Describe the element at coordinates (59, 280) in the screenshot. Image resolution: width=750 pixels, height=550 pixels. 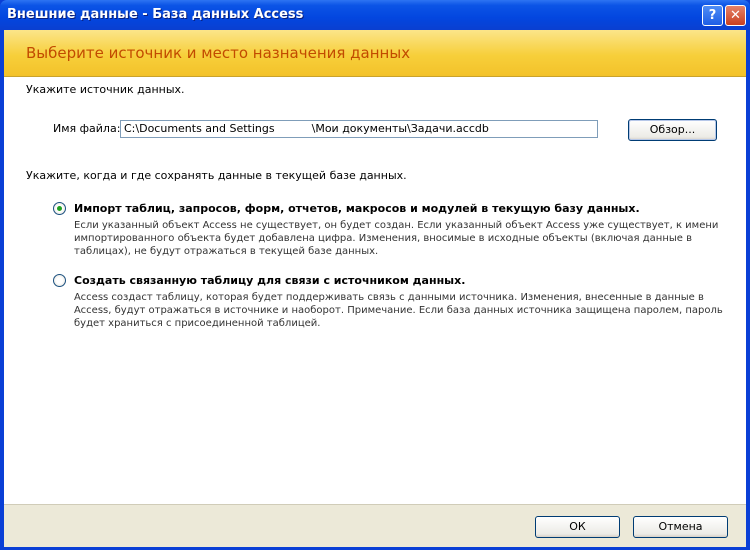
I see `link-radio` at that location.